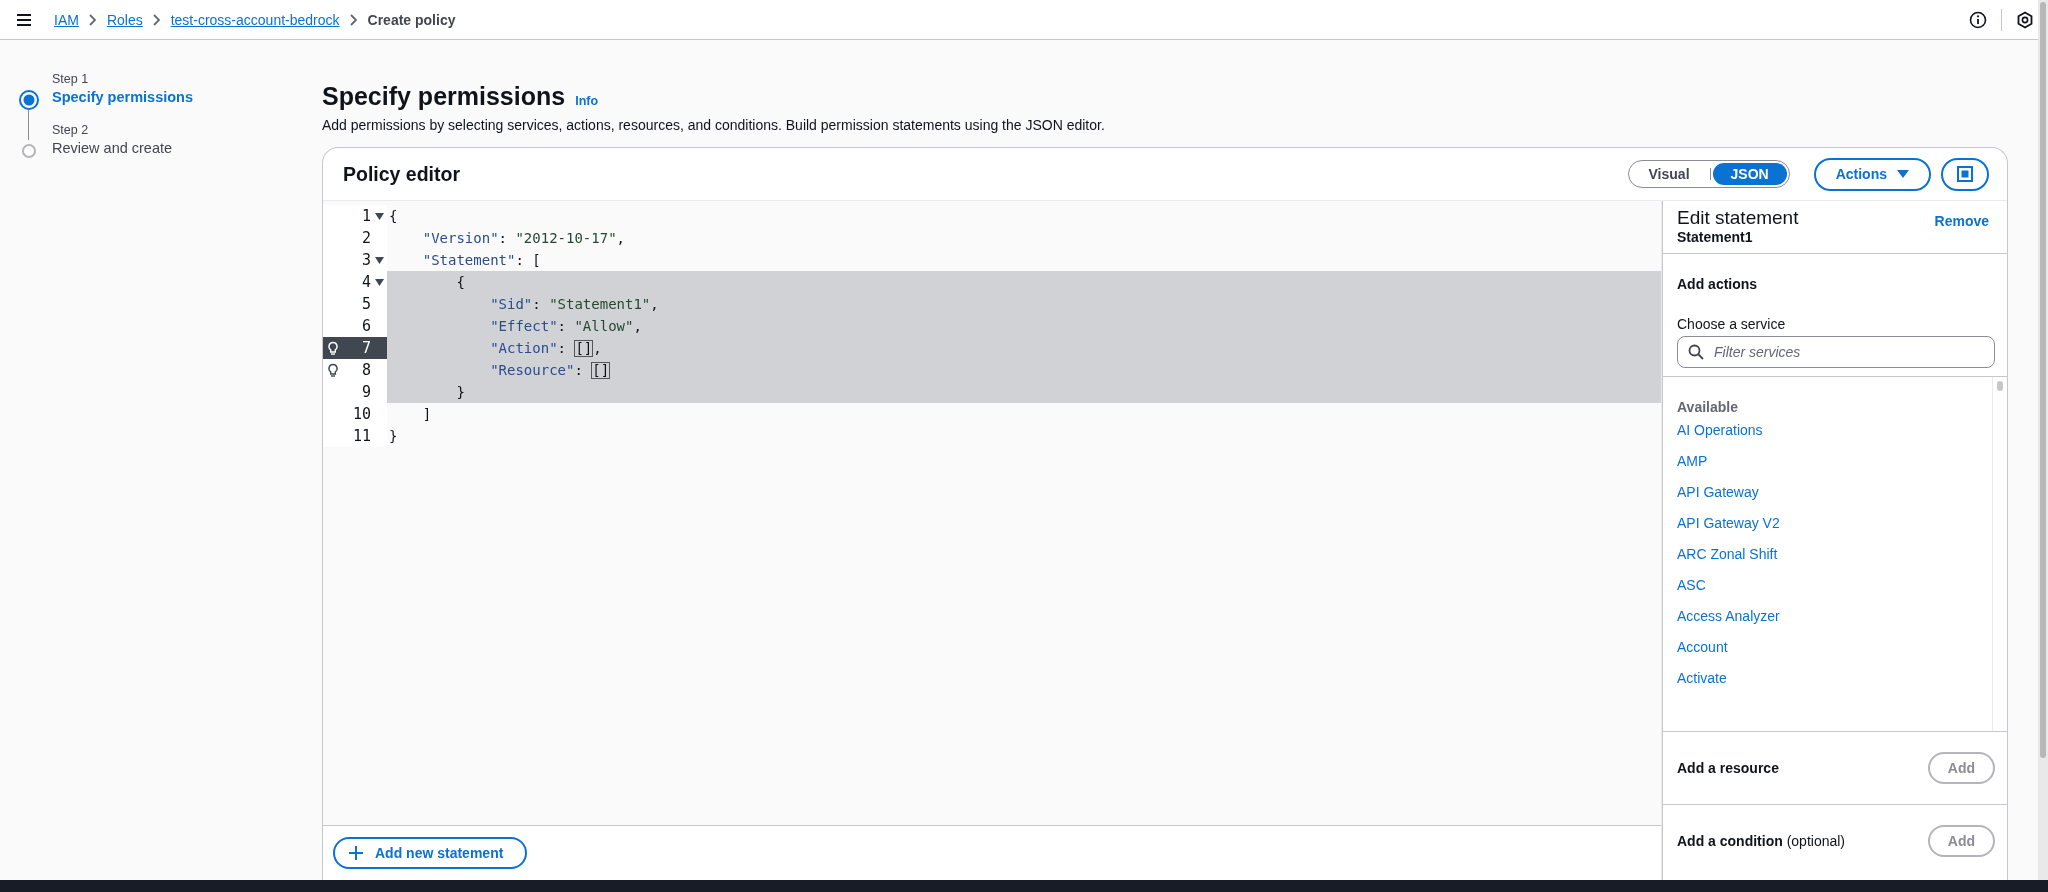 The height and width of the screenshot is (892, 2048). I want to click on field-label: Choose a service, so click(1732, 324).